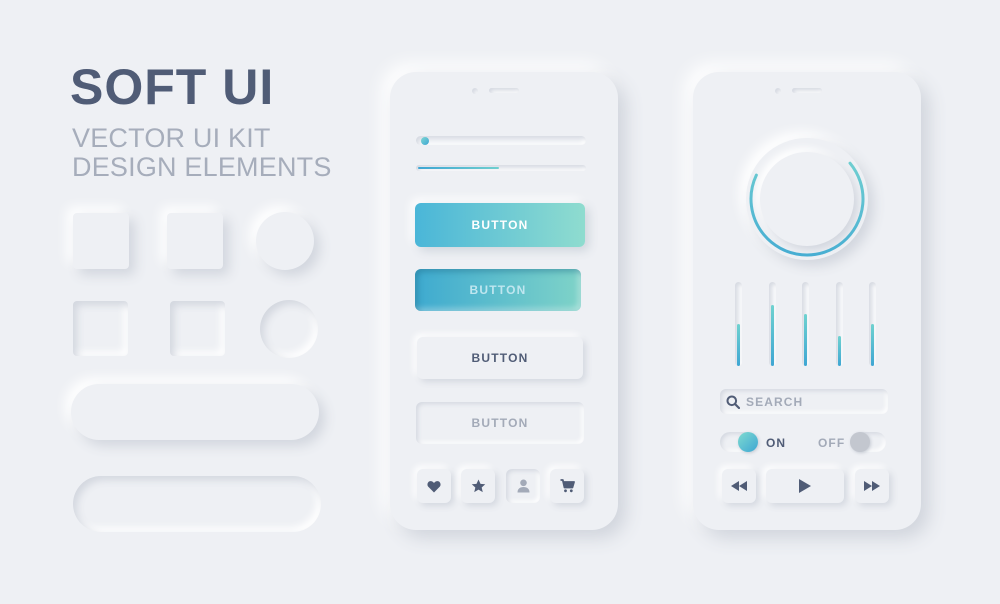 The image size is (1000, 604). I want to click on user-icon, so click(523, 486).